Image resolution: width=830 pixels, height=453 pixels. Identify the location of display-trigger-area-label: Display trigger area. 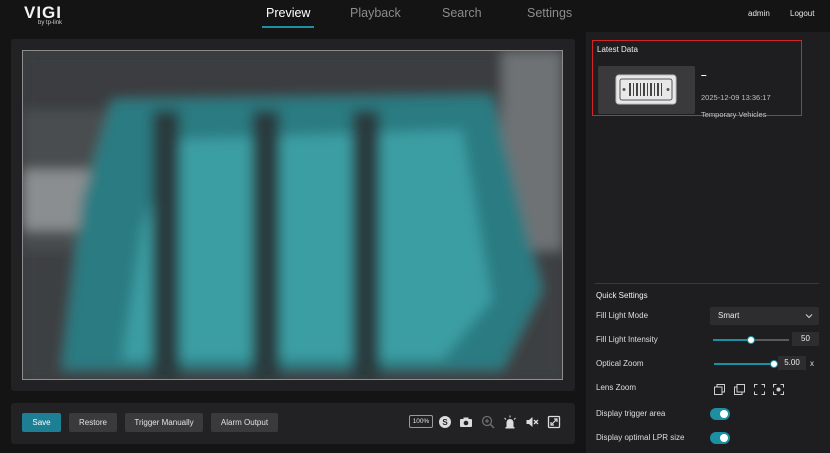
(631, 413).